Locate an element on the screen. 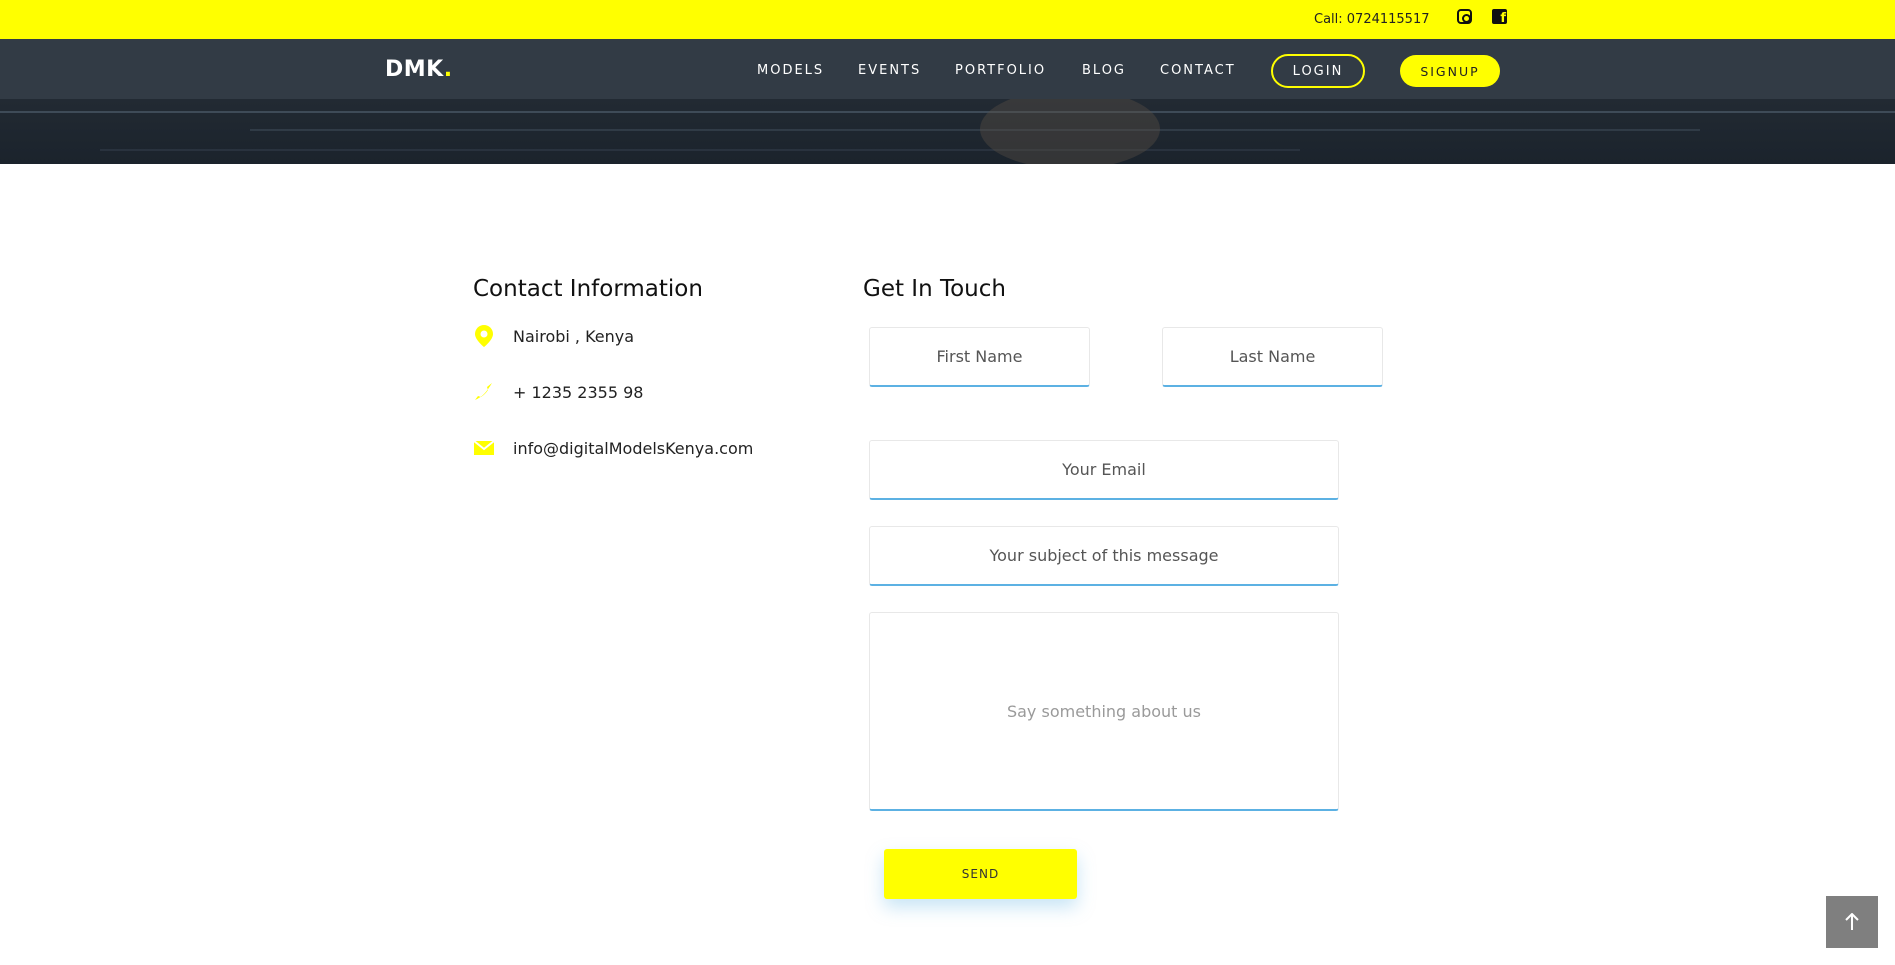  mail-icon is located at coordinates (484, 448).